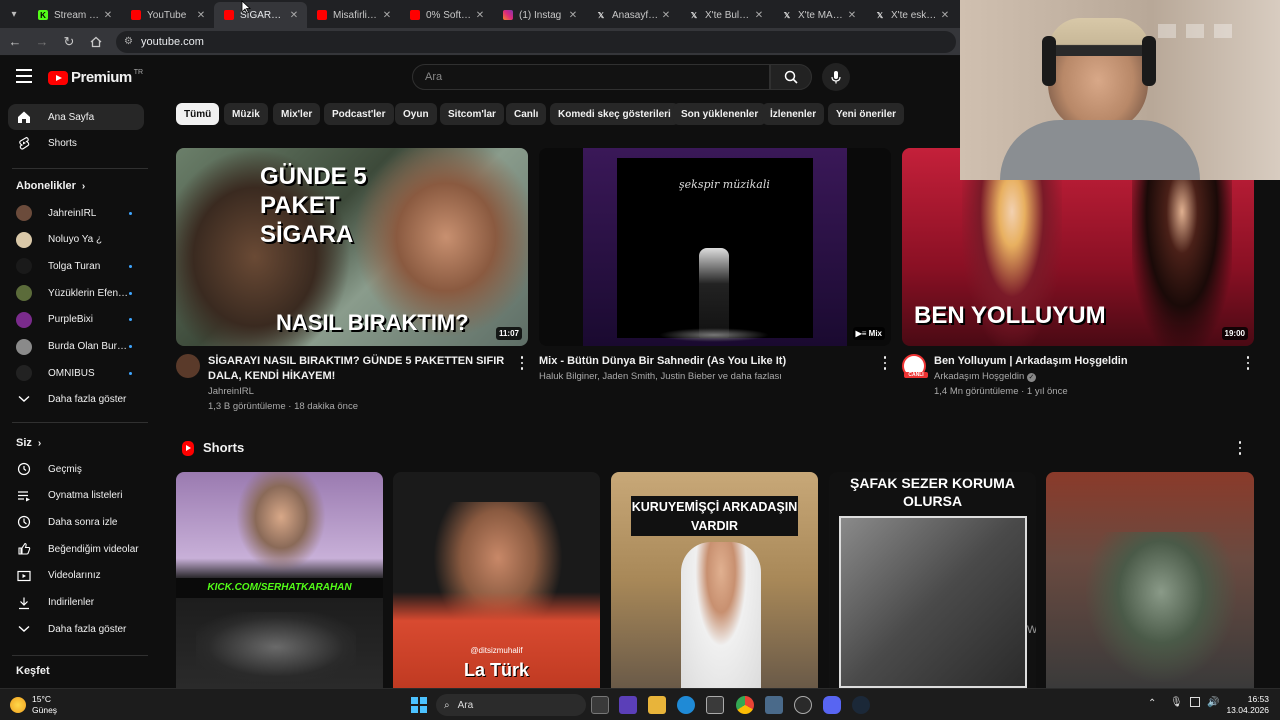  Describe the element at coordinates (511, 705) in the screenshot. I see `taskbar-search: ⌕ Ara` at that location.